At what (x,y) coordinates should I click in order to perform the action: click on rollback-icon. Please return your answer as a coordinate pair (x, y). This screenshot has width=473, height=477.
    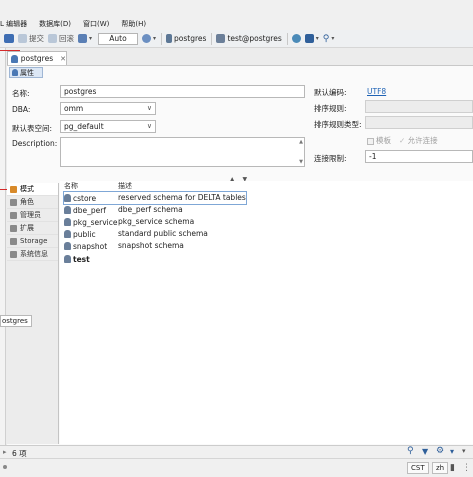
    Looking at the image, I should click on (52, 38).